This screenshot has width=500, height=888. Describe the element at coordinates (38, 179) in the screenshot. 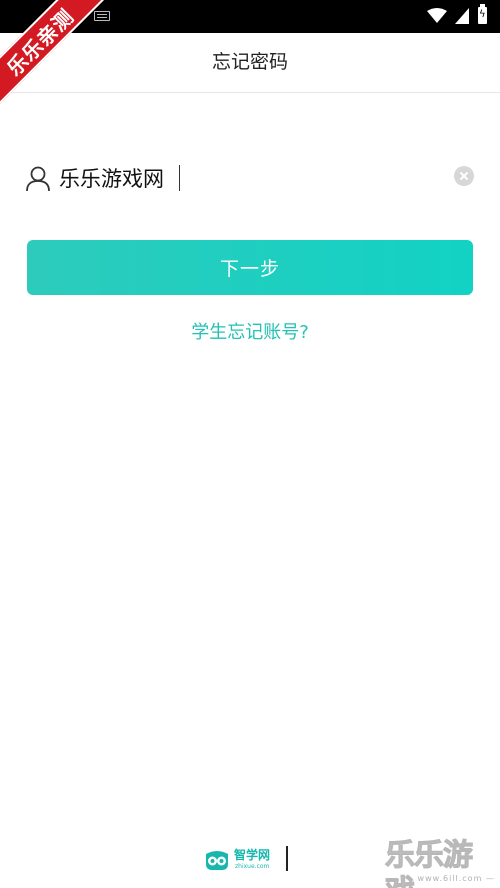

I see `user-icon` at that location.